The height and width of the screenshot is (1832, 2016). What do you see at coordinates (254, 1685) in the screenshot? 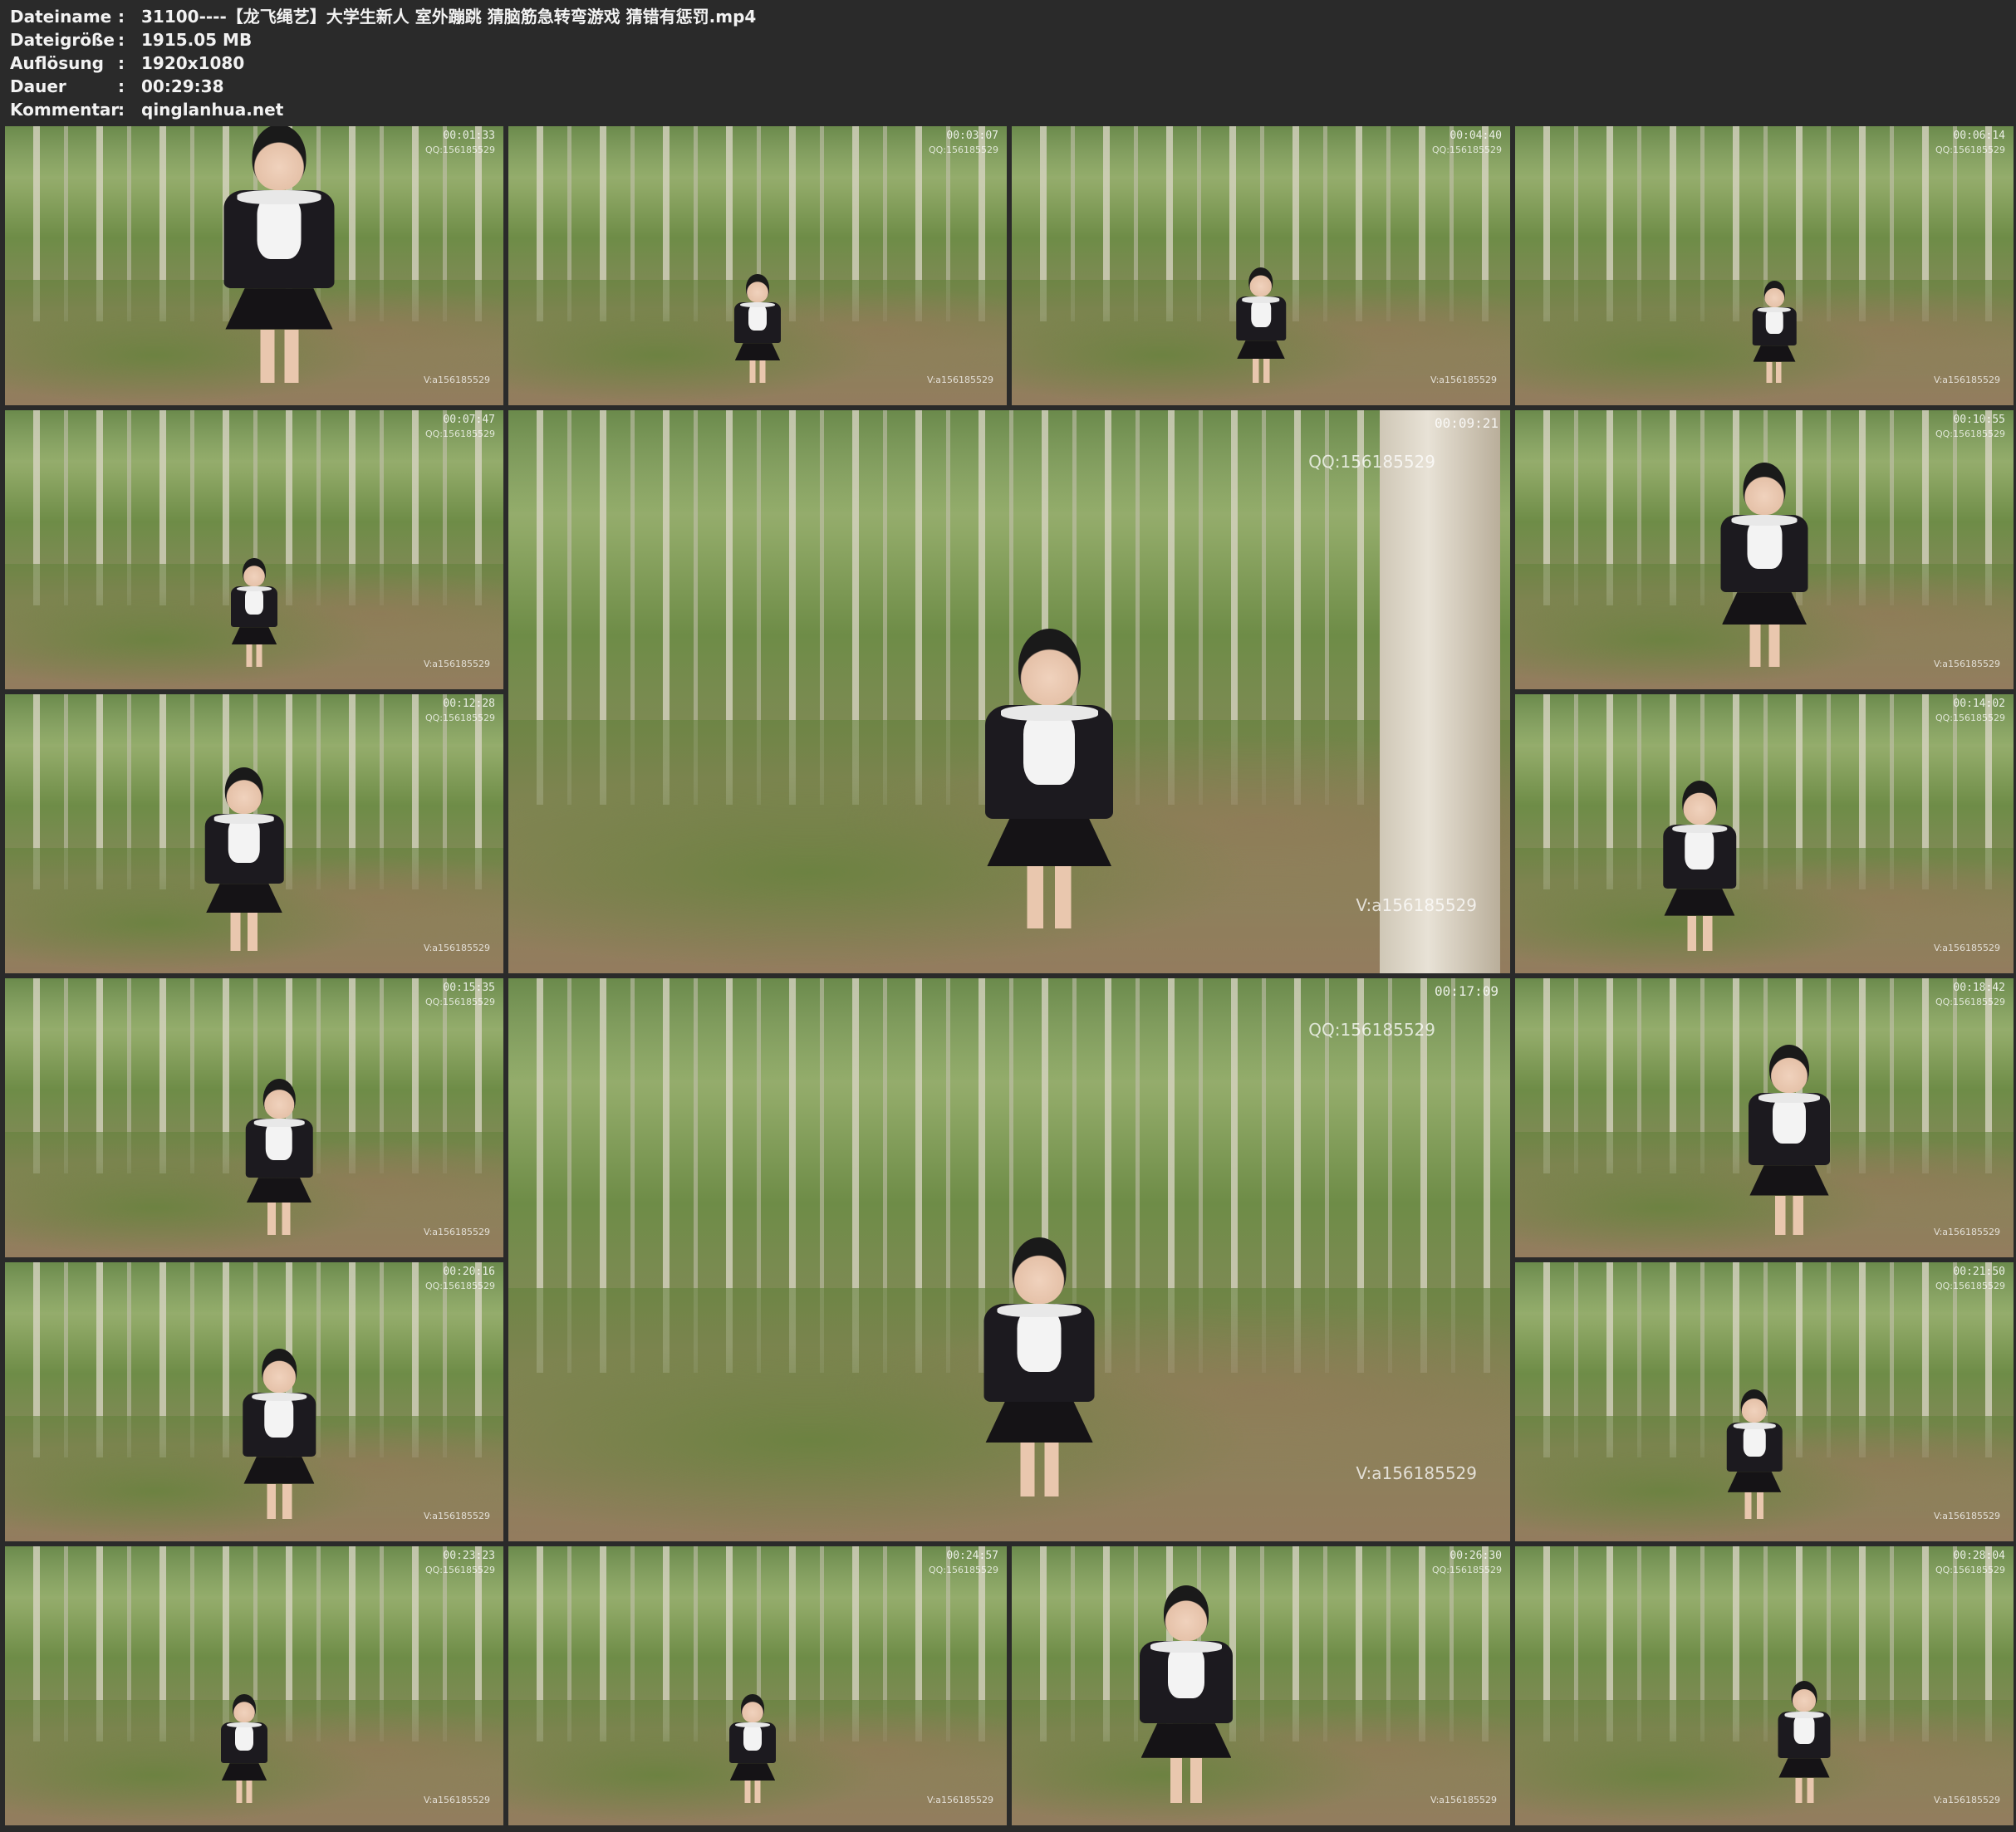
I see `video-thumbnail: 00:23:23 QQ:156185529 V:a156185529` at bounding box center [254, 1685].